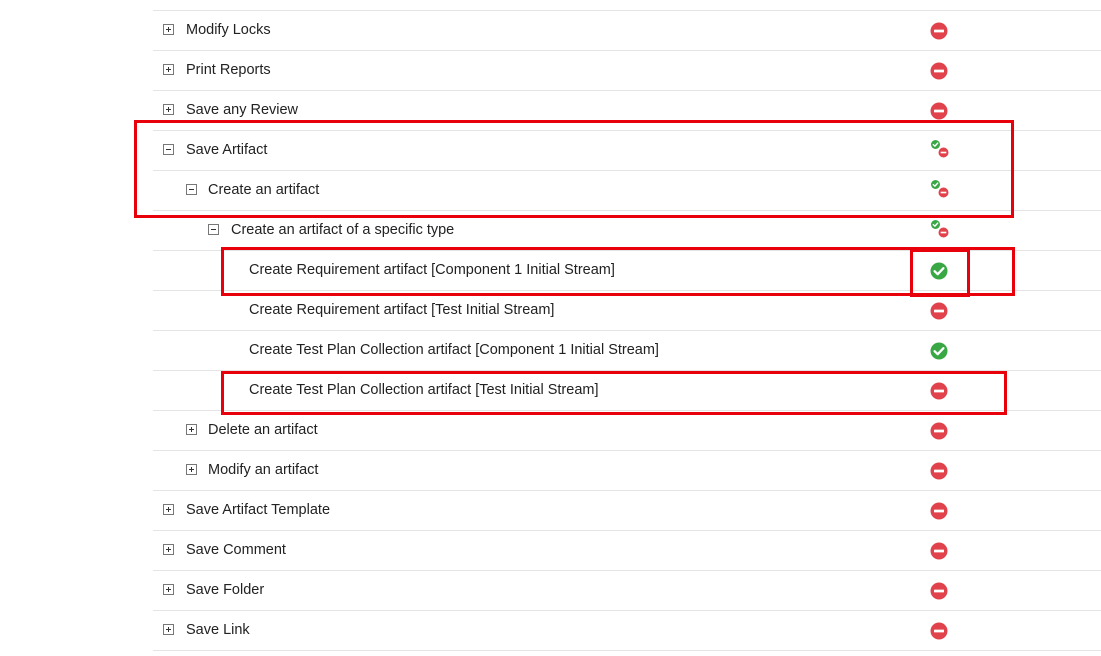  What do you see at coordinates (627, 31) in the screenshot?
I see `tree-row: Modify Locks` at bounding box center [627, 31].